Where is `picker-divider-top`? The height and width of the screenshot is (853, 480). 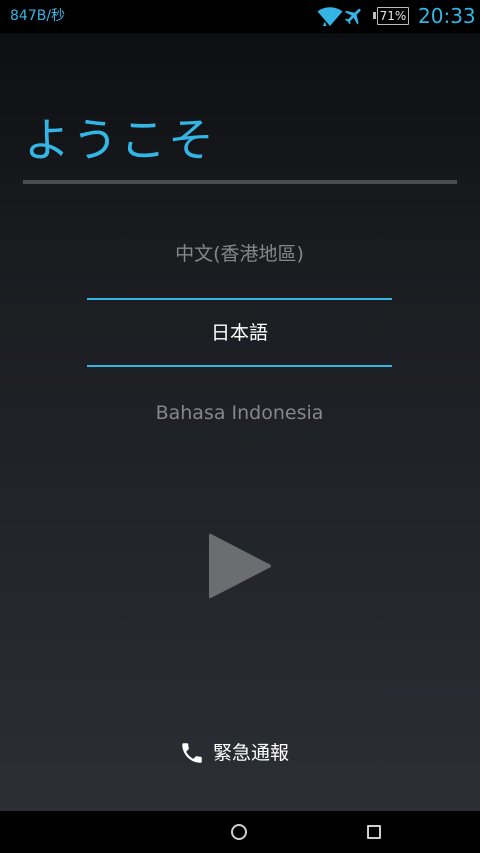
picker-divider-top is located at coordinates (239, 299).